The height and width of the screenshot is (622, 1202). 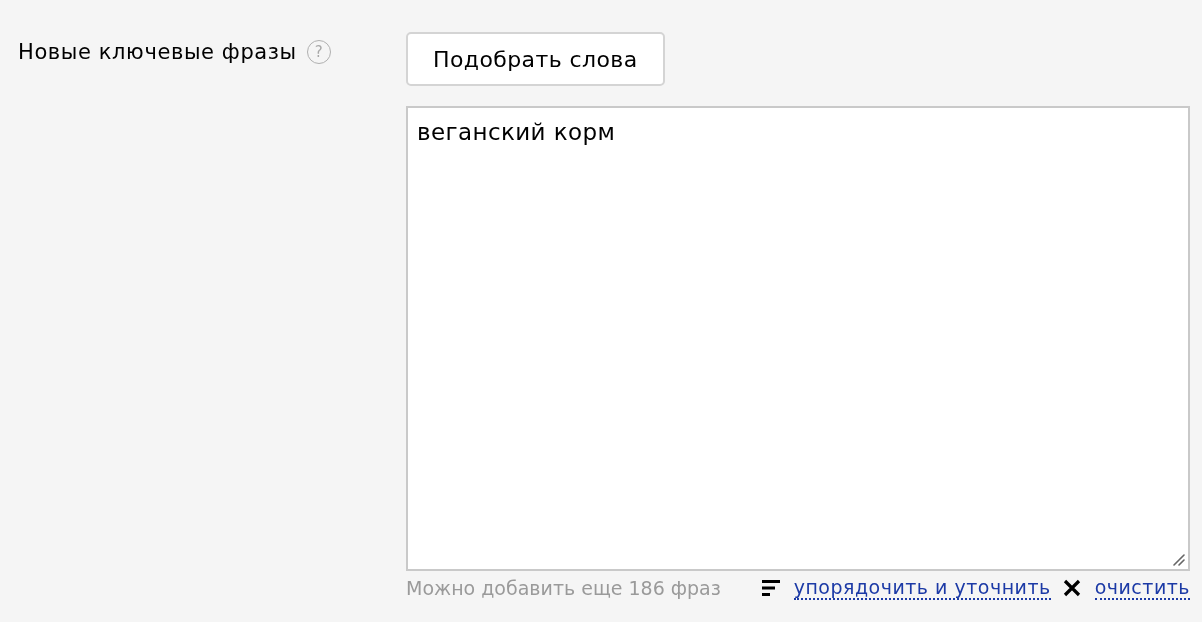 I want to click on phrases-limit-hint: Можно добавить еще 186 фраз, so click(x=563, y=588).